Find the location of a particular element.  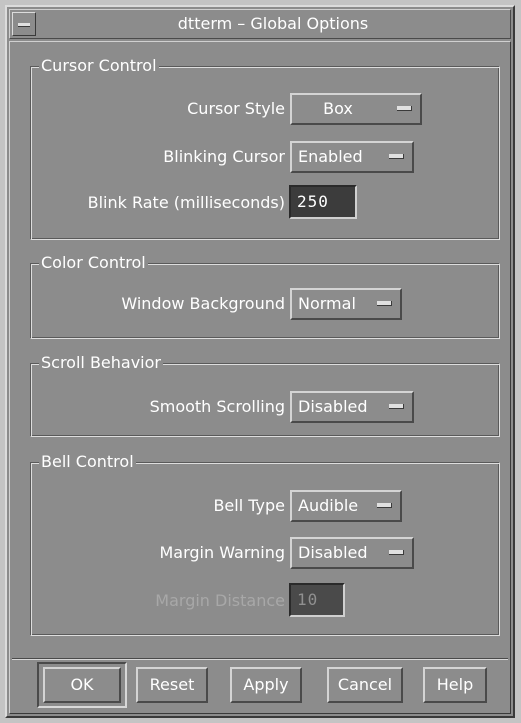

button-area-separator is located at coordinates (260, 659).